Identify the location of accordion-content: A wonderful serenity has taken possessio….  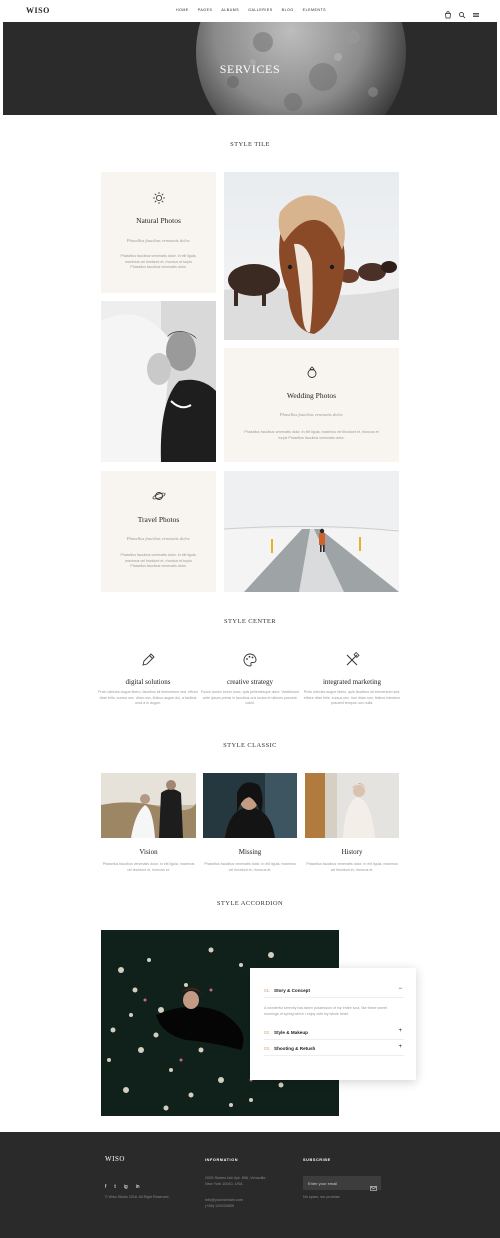
(325, 1011).